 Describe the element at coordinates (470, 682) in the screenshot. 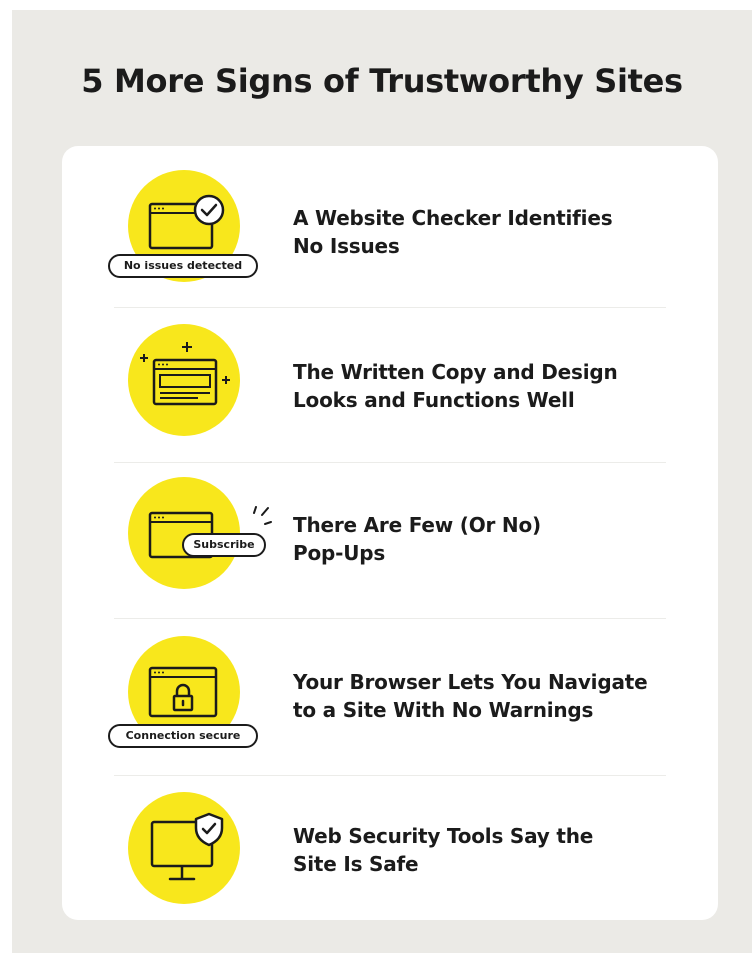

I see `sign-text-line: Your Browser Lets You Navigate` at that location.